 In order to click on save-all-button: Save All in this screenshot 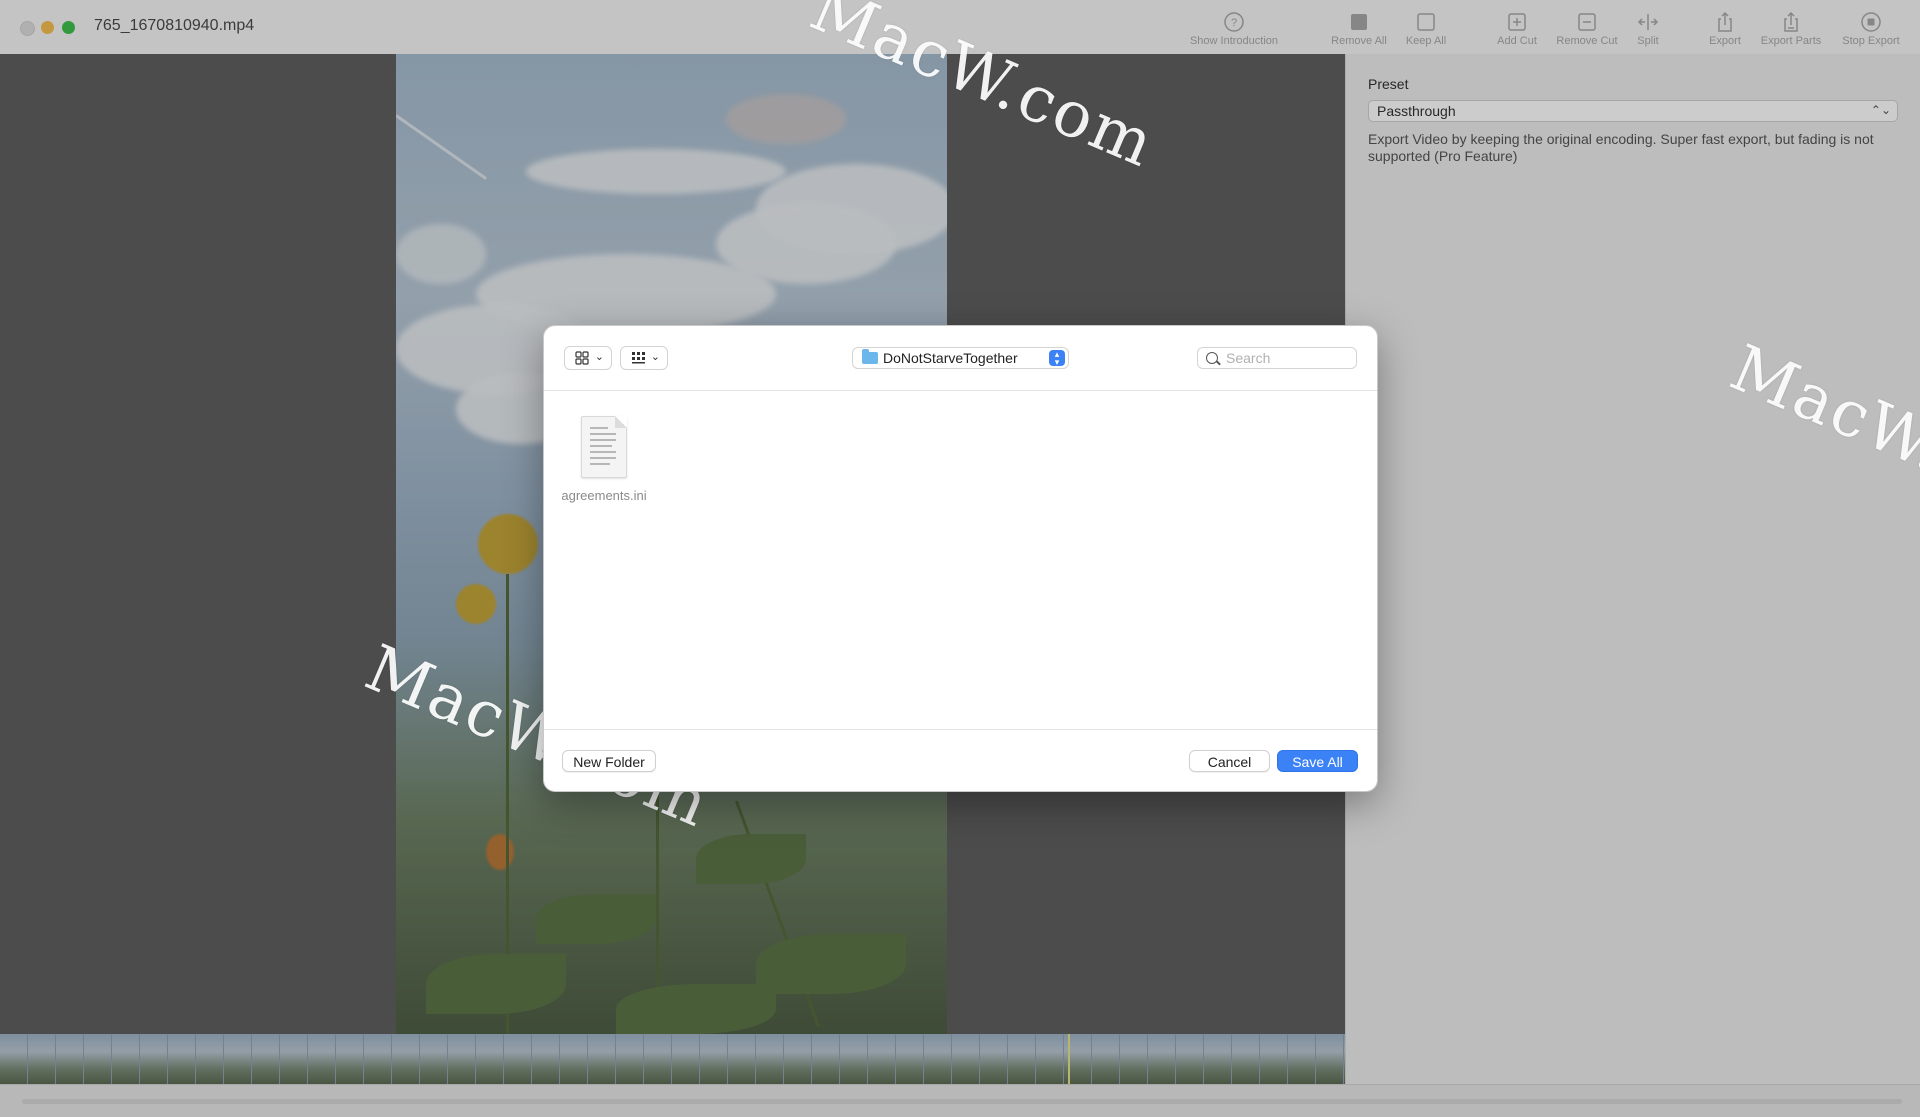, I will do `click(1317, 761)`.